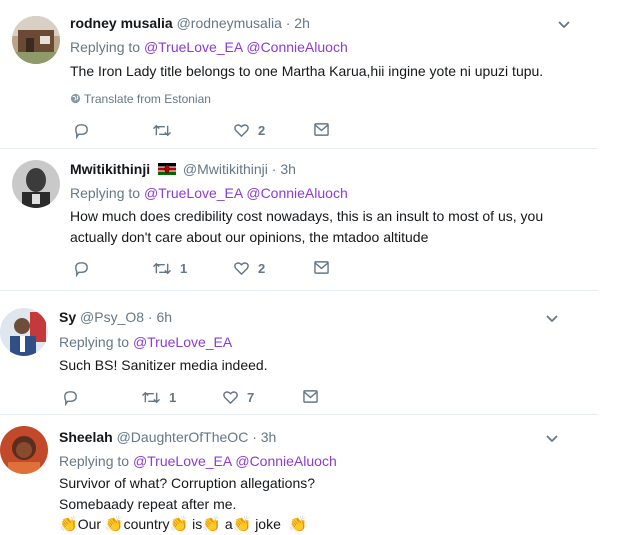 Image resolution: width=618 pixels, height=535 pixels. Describe the element at coordinates (75, 98) in the screenshot. I see `globe-icon` at that location.